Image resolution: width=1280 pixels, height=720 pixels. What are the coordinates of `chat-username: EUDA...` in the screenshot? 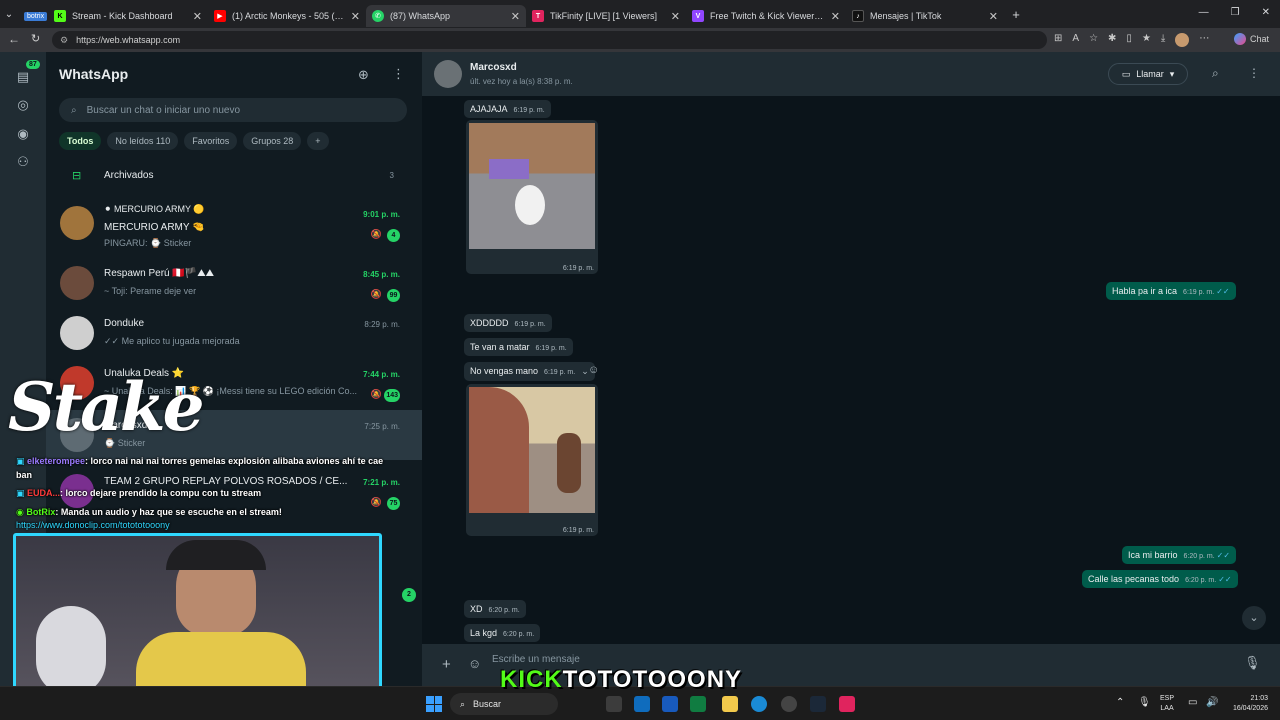 It's located at (44, 493).